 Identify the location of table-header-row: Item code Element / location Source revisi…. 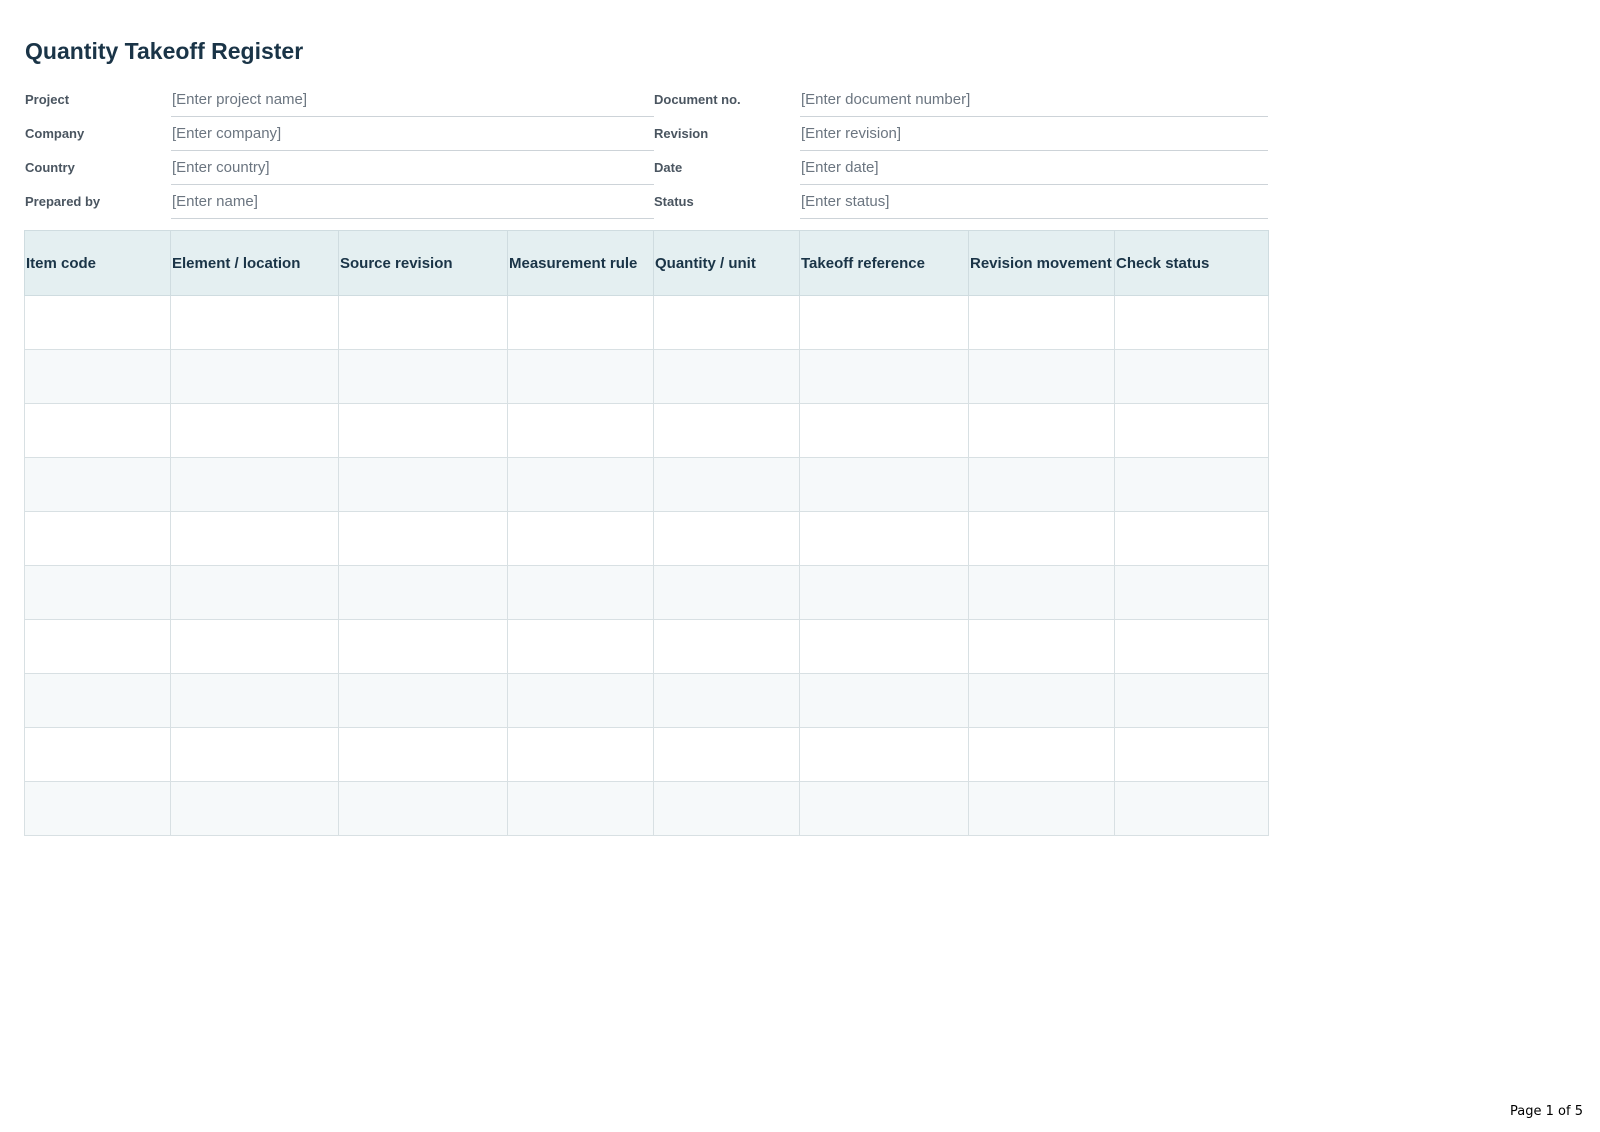
(646, 263).